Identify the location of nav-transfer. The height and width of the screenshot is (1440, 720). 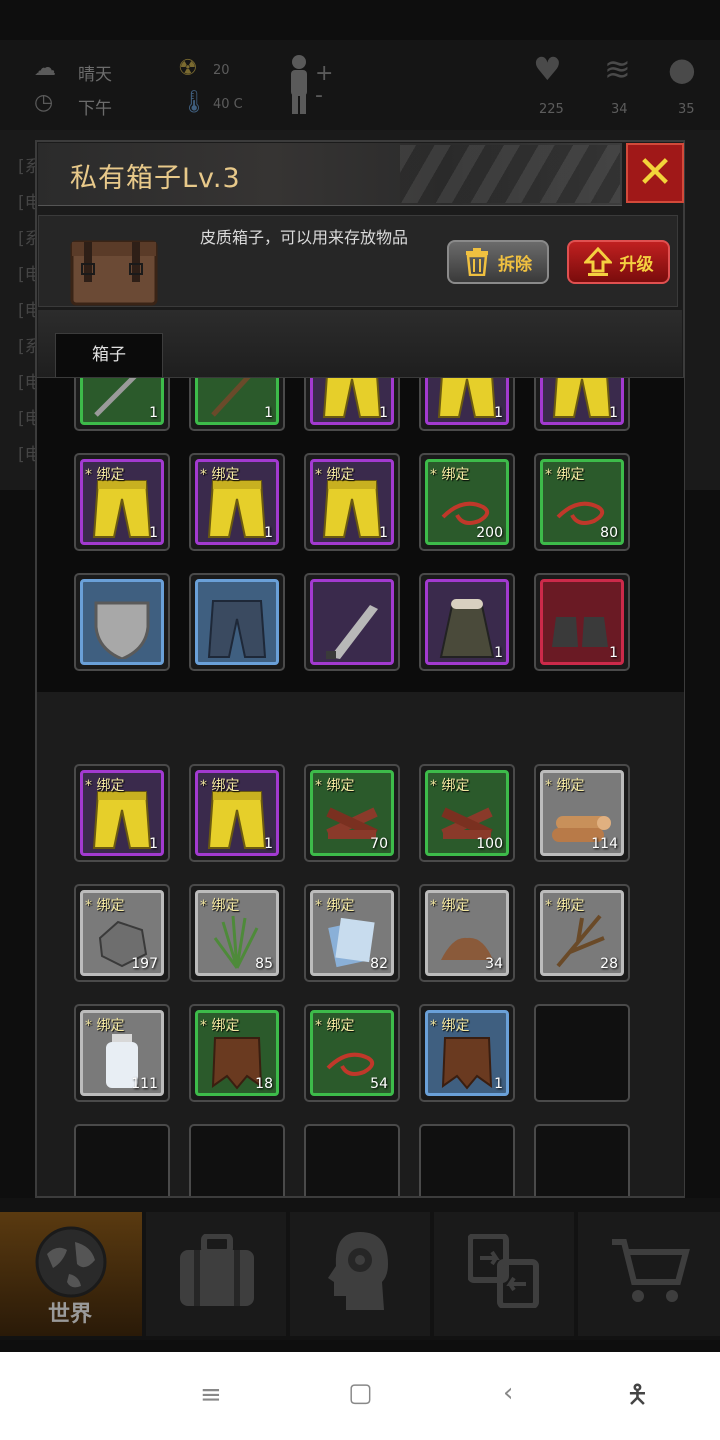
(504, 1274).